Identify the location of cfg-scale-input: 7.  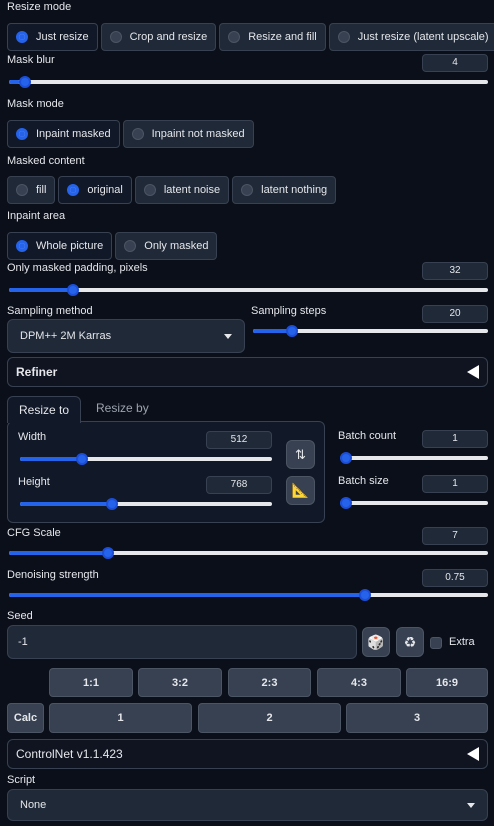
(455, 536).